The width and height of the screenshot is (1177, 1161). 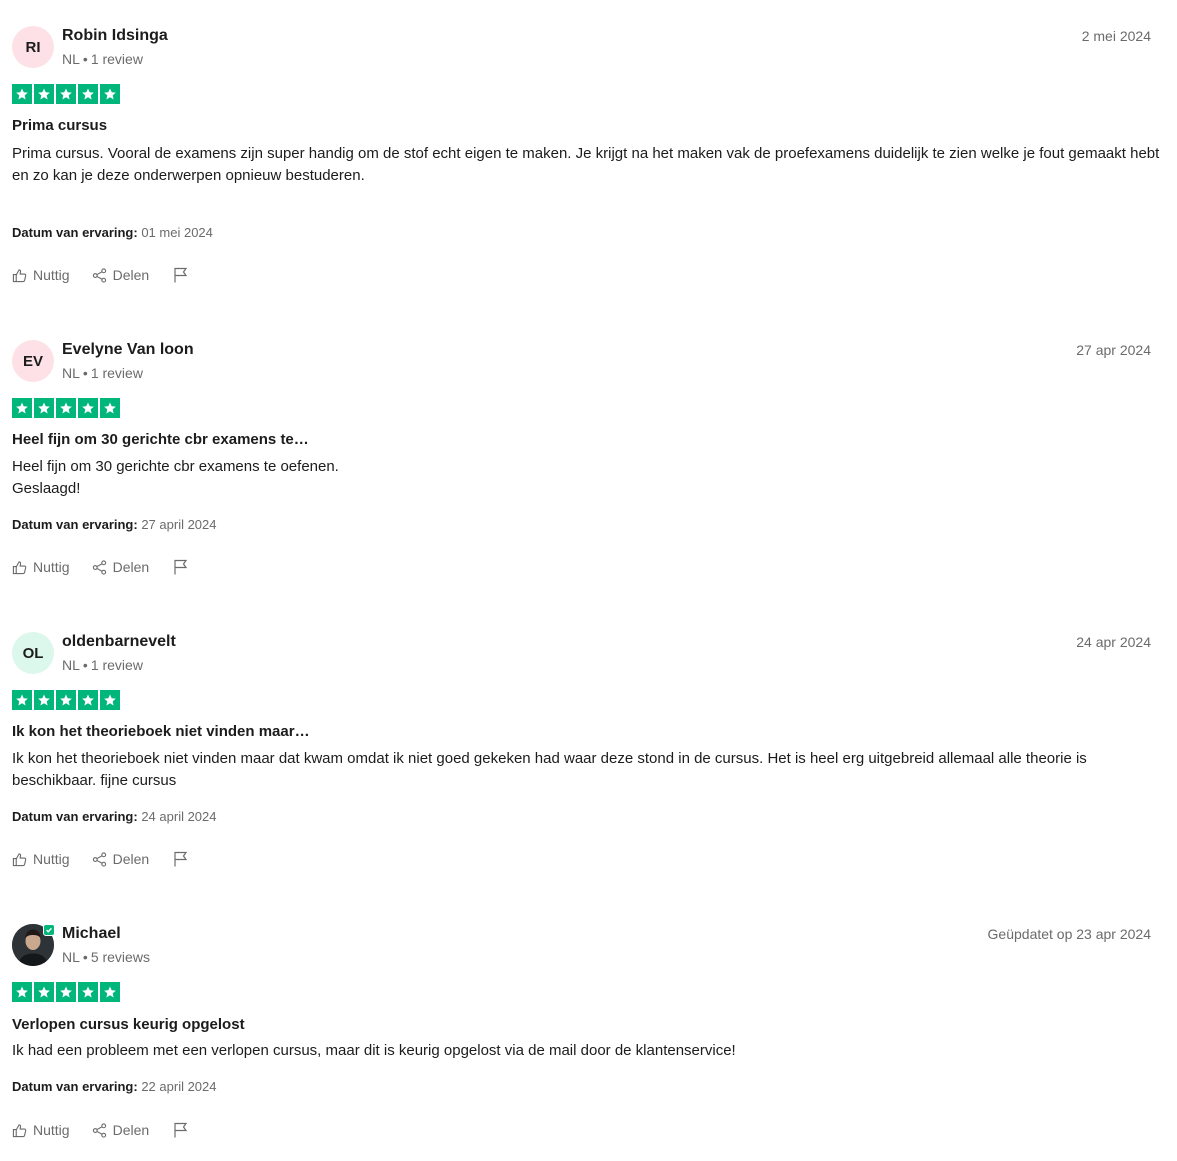 I want to click on reviewer-name: Michael, so click(x=91, y=934).